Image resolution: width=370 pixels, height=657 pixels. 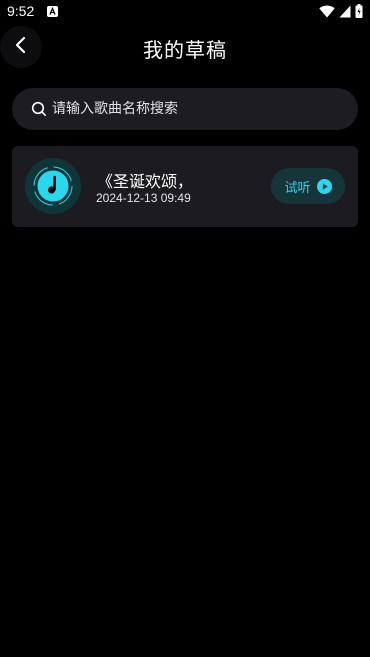 I want to click on header: 我的草稿, so click(x=185, y=47).